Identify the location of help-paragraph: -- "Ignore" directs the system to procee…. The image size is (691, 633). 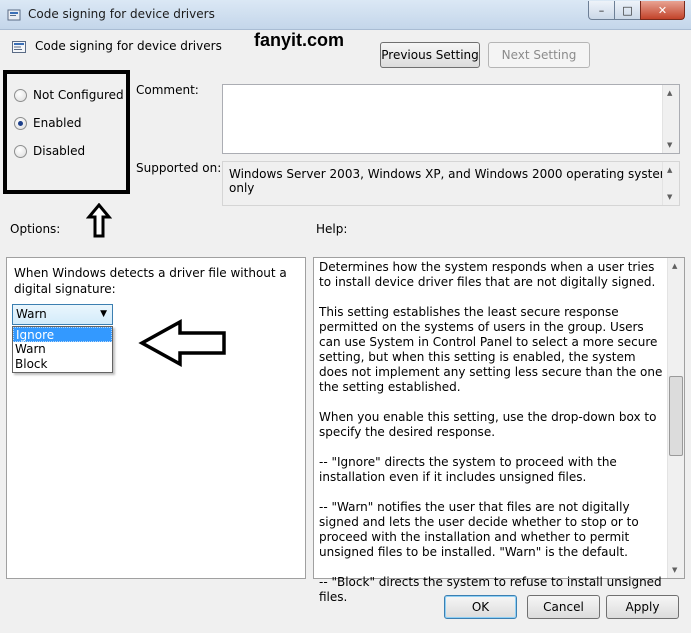
(468, 469).